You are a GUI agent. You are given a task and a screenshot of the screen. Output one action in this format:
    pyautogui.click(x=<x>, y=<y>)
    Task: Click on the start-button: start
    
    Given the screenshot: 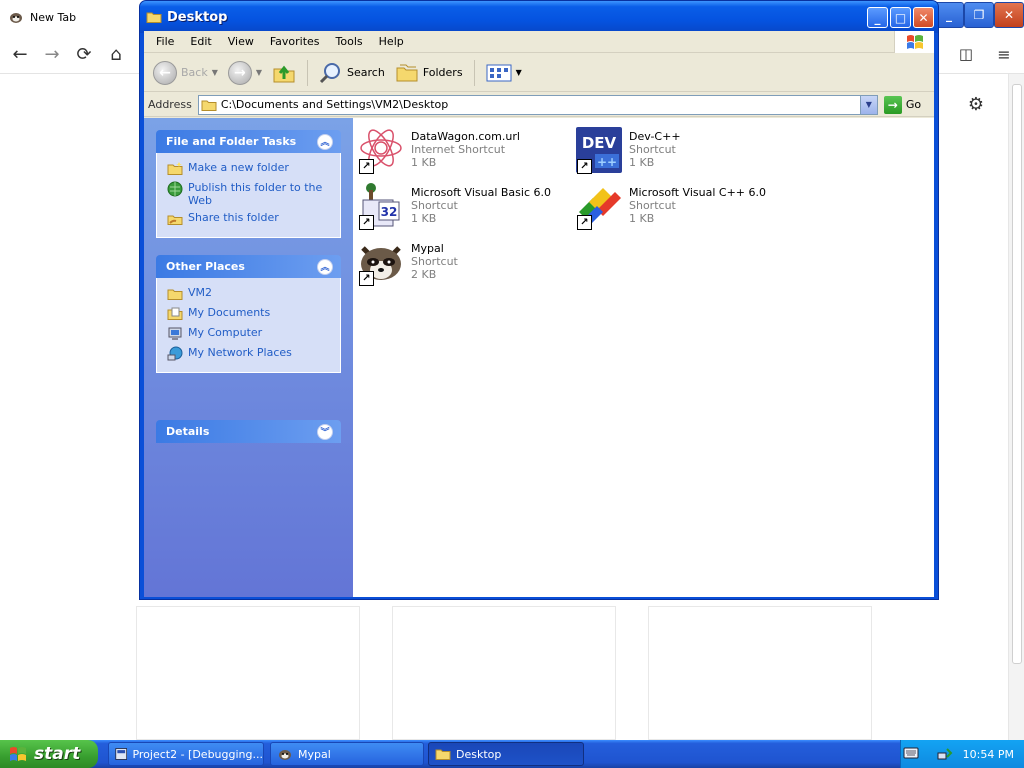 What is the action you would take?
    pyautogui.click(x=49, y=754)
    